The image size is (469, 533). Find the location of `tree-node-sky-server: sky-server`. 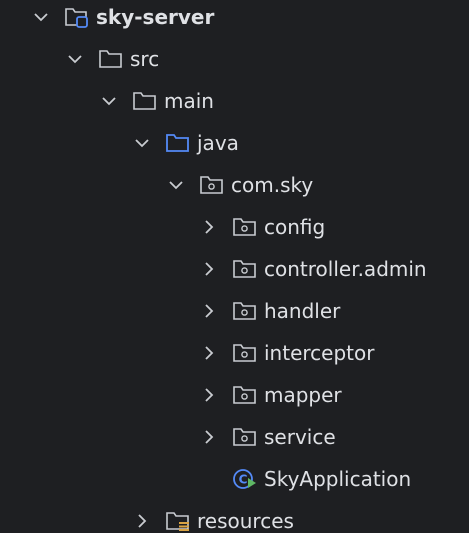

tree-node-sky-server: sky-server is located at coordinates (123, 19).